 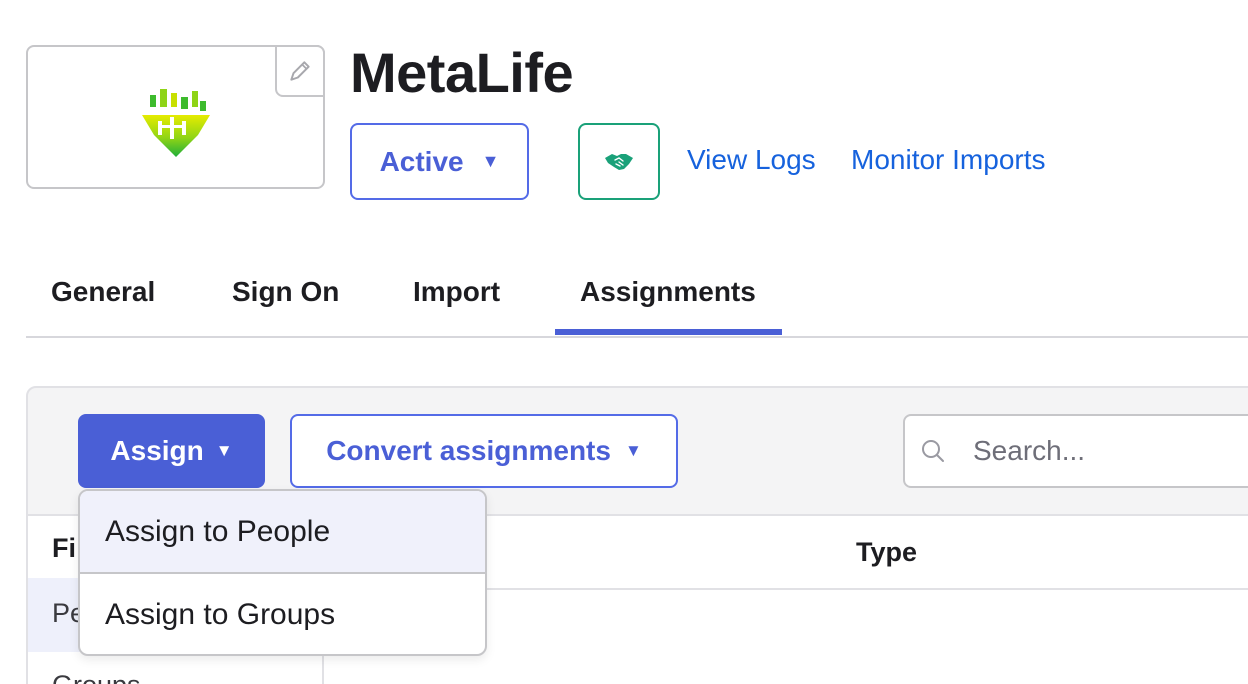 I want to click on integration-button, so click(x=619, y=161).